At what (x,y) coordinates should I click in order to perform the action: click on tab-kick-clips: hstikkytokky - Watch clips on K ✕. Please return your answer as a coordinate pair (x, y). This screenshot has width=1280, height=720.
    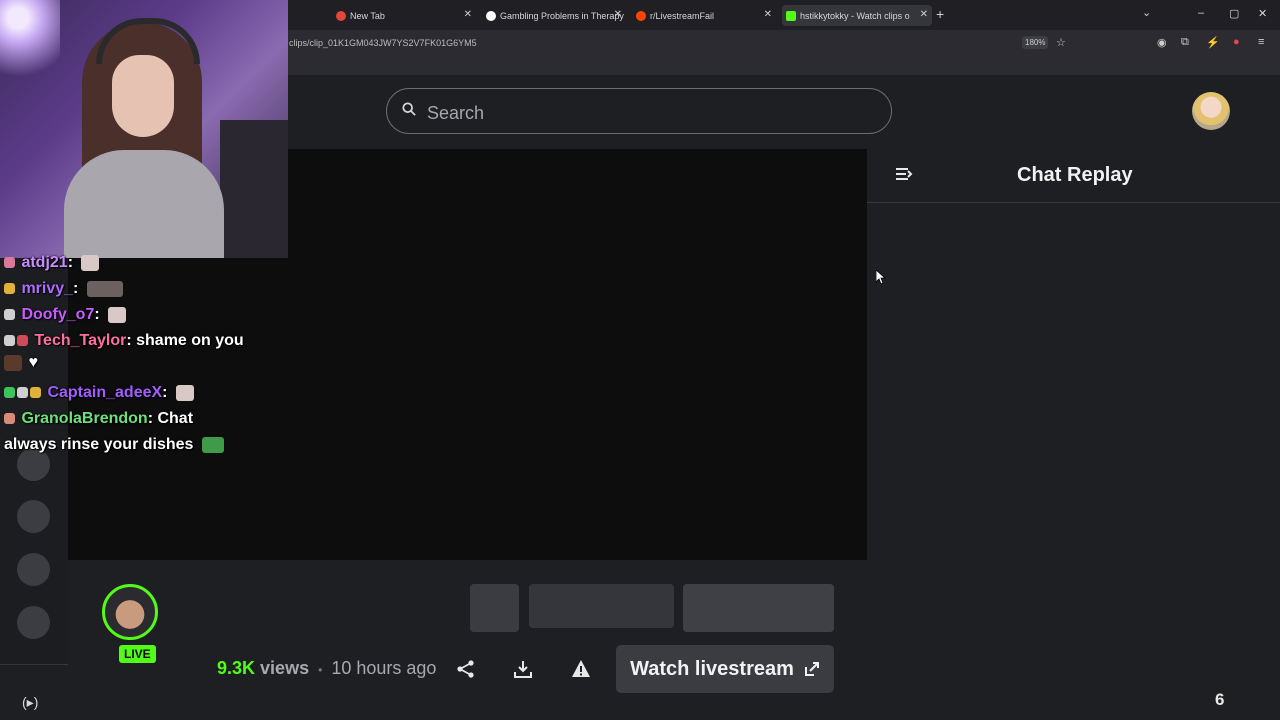
    Looking at the image, I should click on (857, 15).